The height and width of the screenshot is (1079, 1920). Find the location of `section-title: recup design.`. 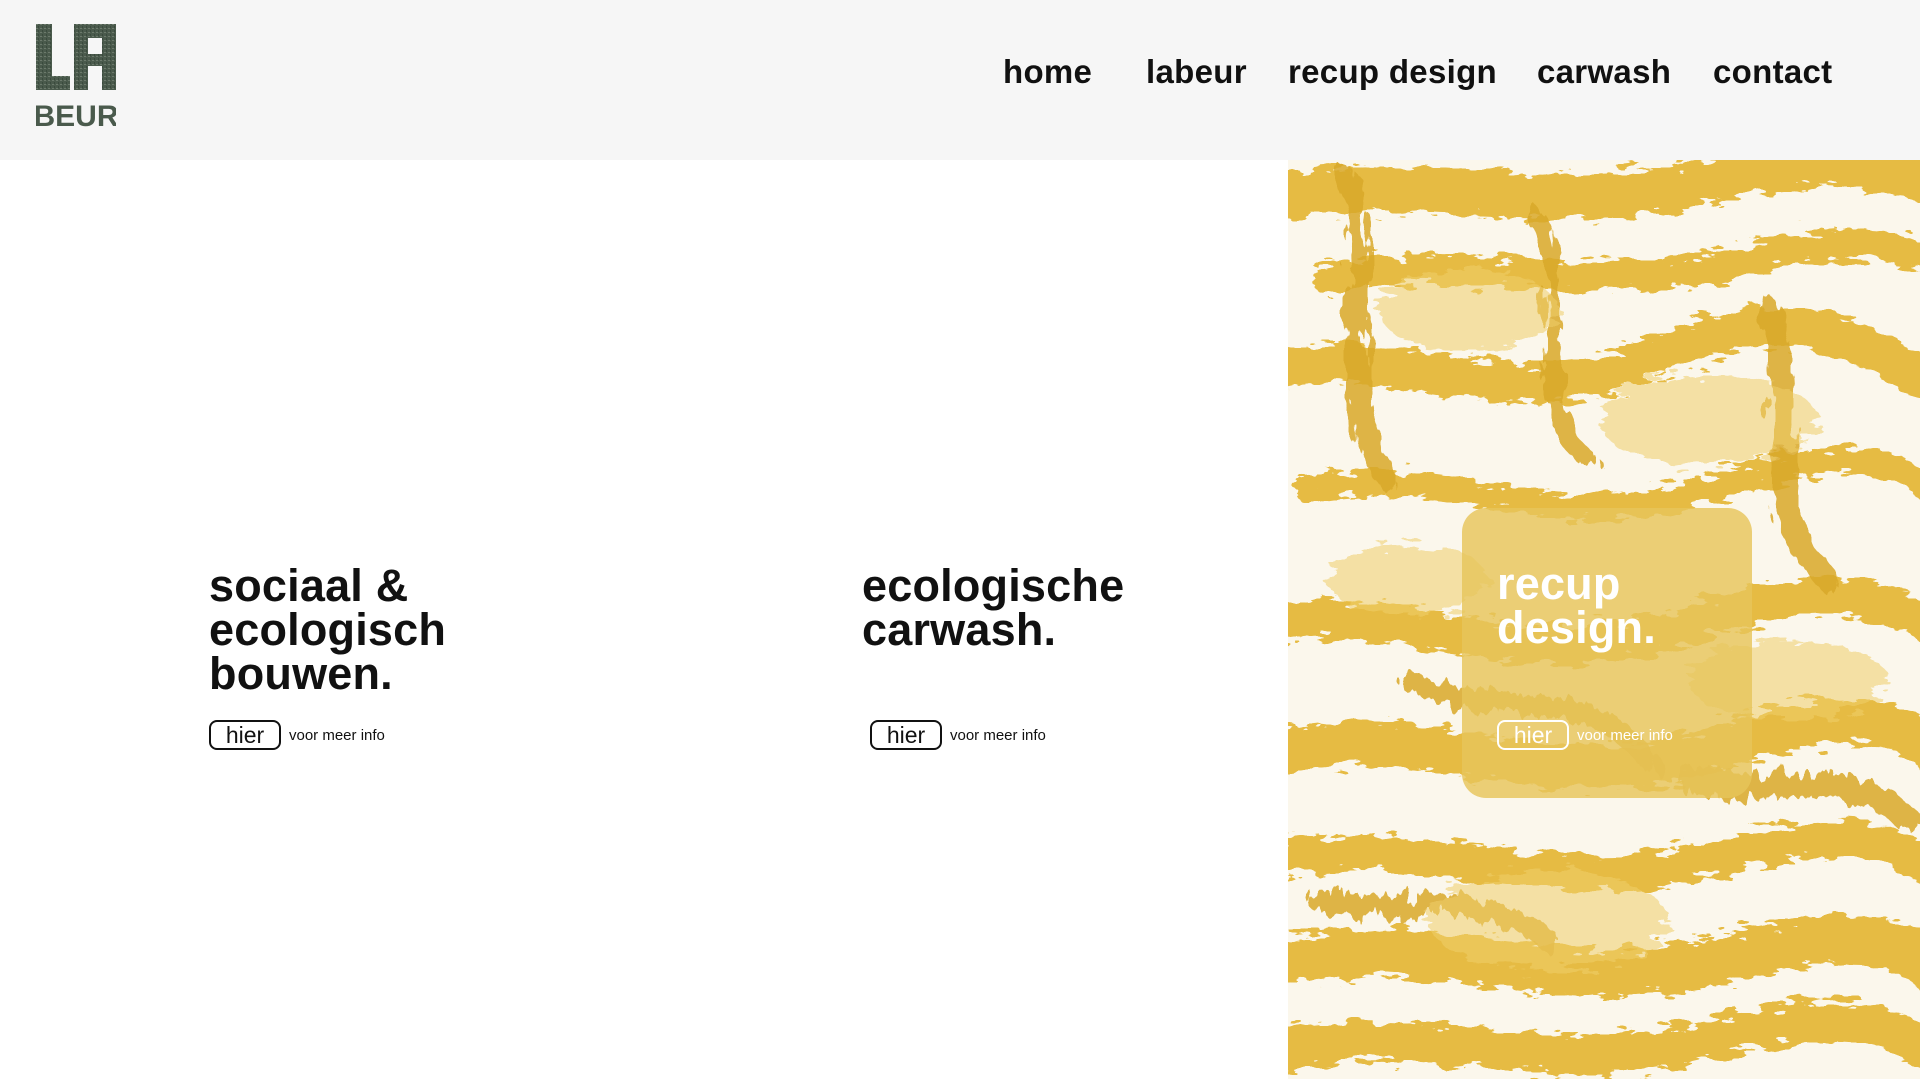

section-title: recup design. is located at coordinates (1576, 605).